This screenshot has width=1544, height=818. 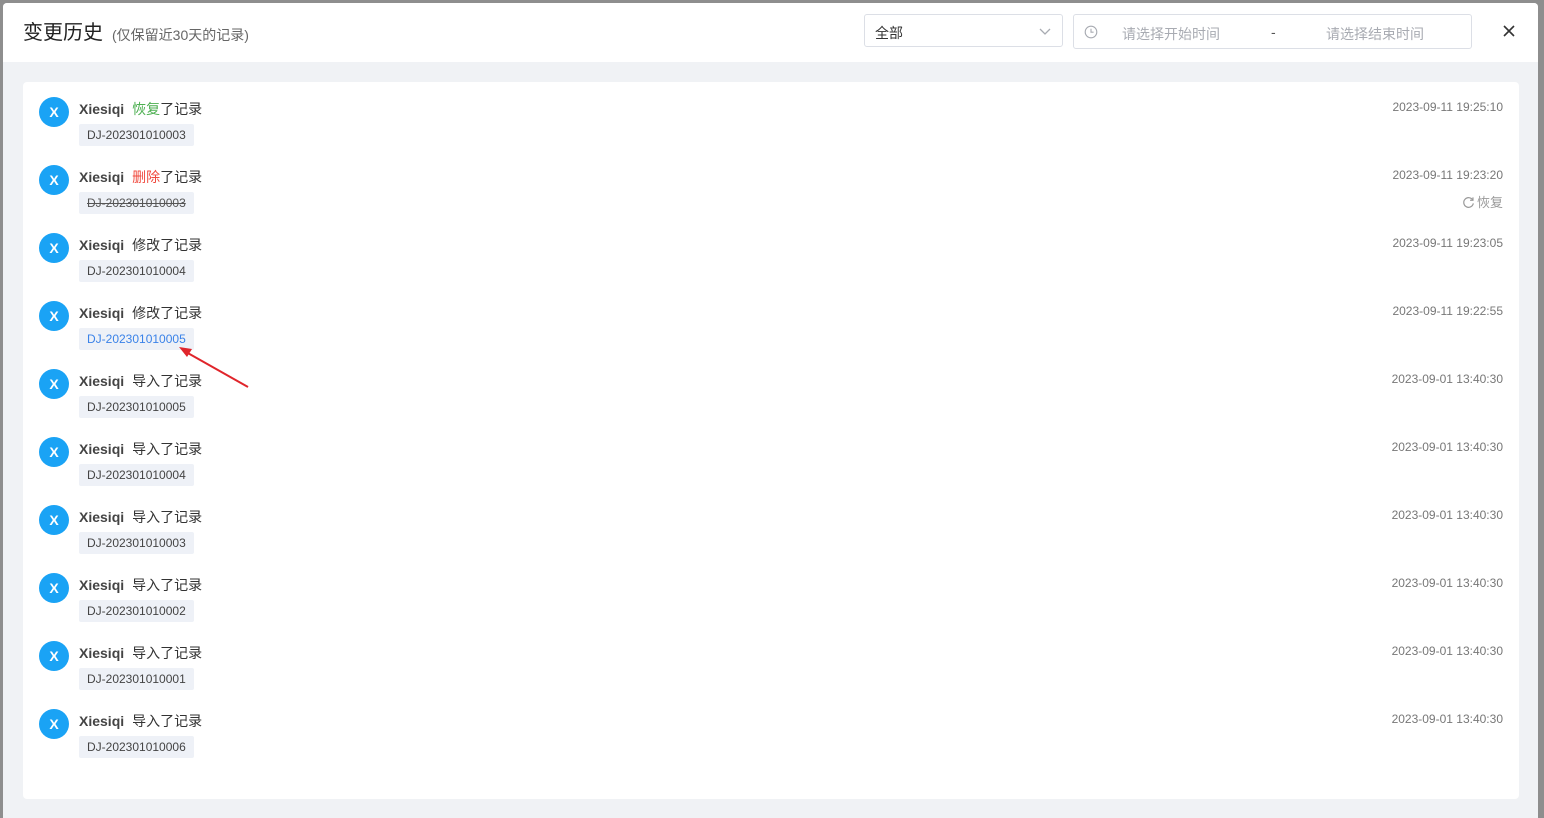 I want to click on history-description: Xiesiqi 恢复了记录, so click(x=140, y=109).